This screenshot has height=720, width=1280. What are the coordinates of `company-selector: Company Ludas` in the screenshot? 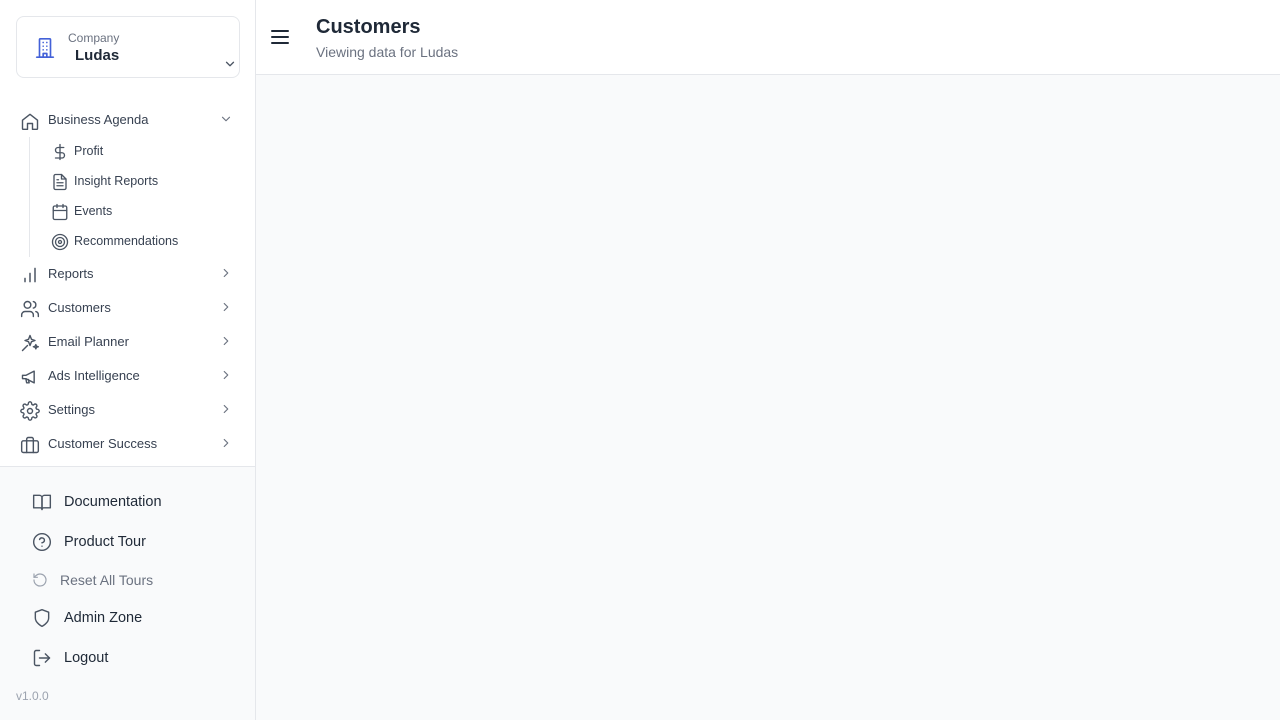 It's located at (128, 47).